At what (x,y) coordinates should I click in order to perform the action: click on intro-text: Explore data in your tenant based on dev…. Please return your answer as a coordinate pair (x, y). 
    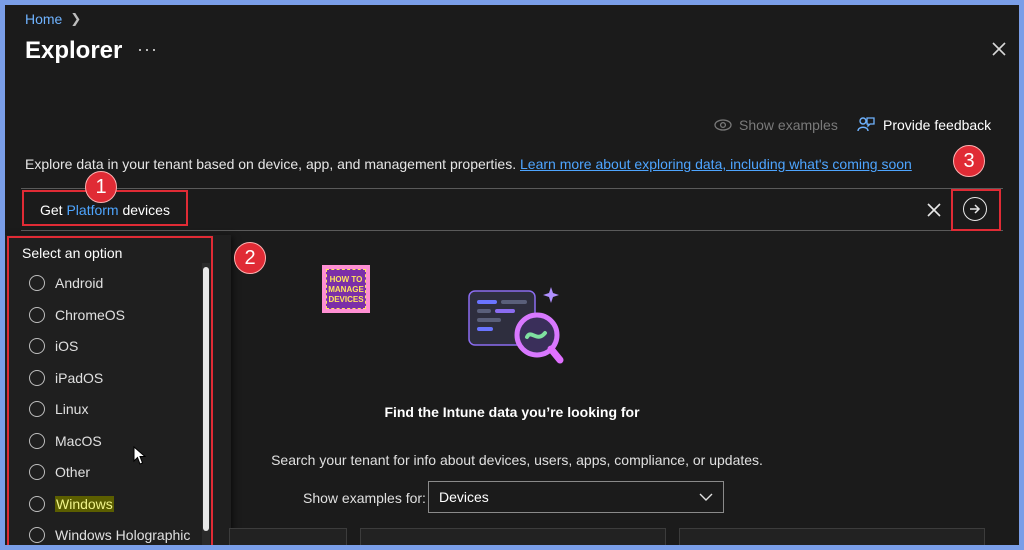
    Looking at the image, I should click on (468, 164).